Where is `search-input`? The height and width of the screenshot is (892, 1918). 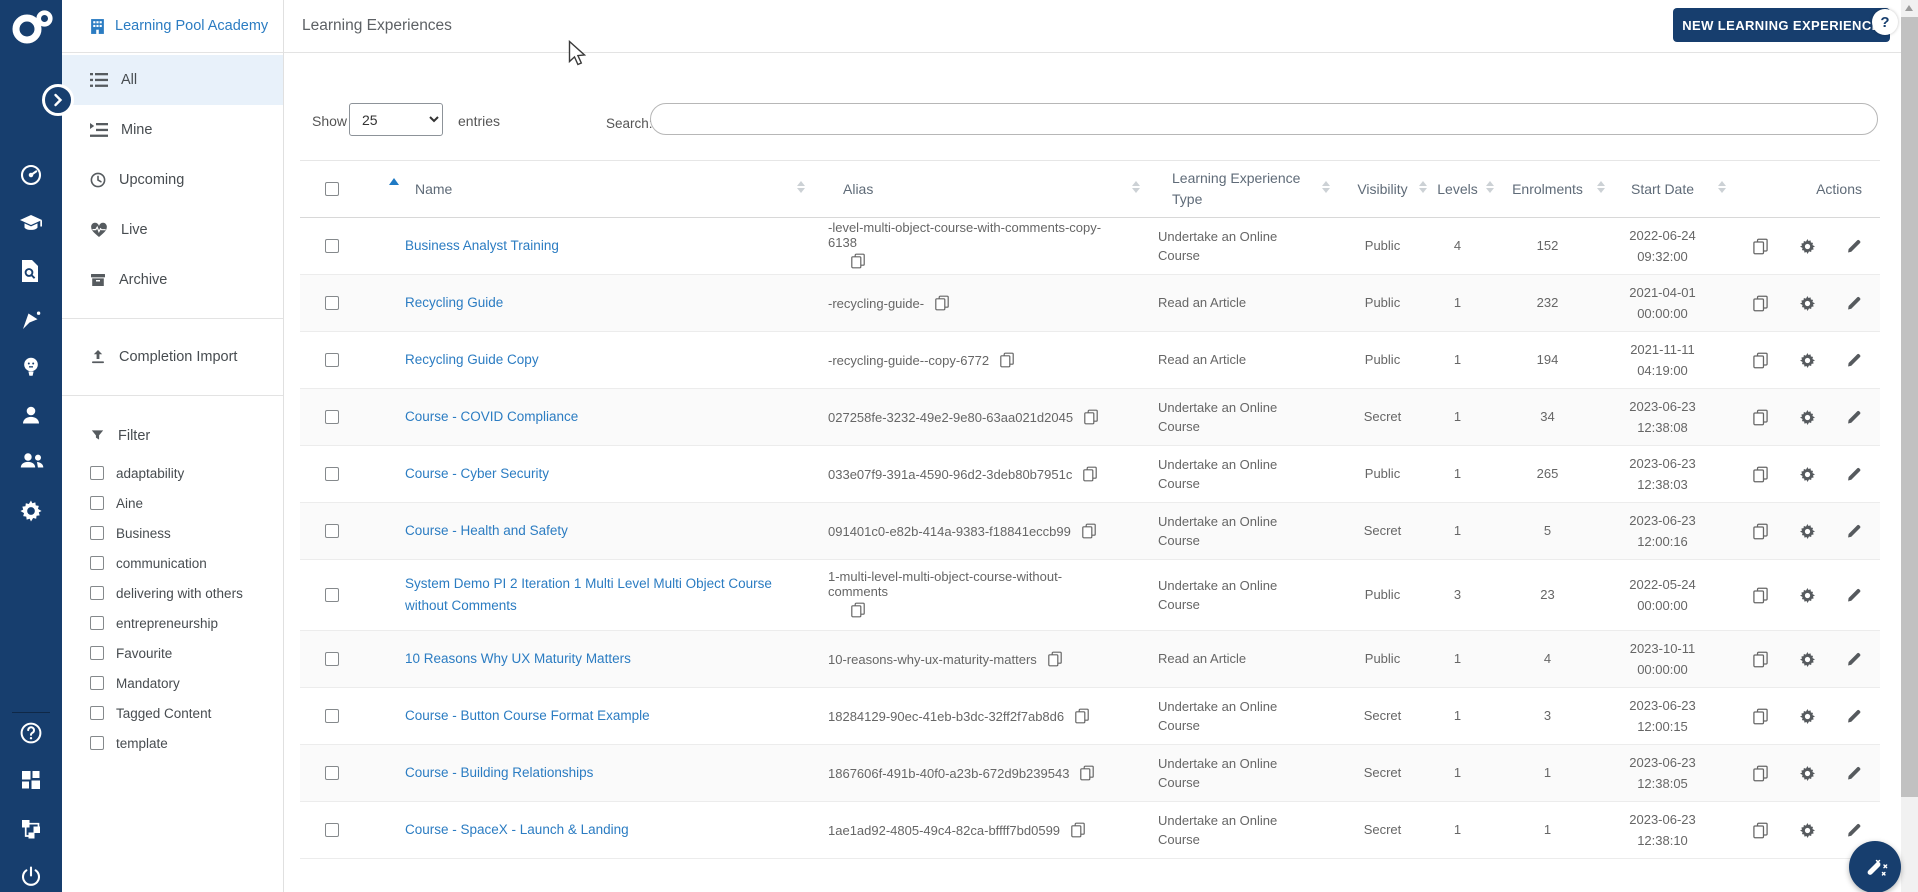 search-input is located at coordinates (1264, 119).